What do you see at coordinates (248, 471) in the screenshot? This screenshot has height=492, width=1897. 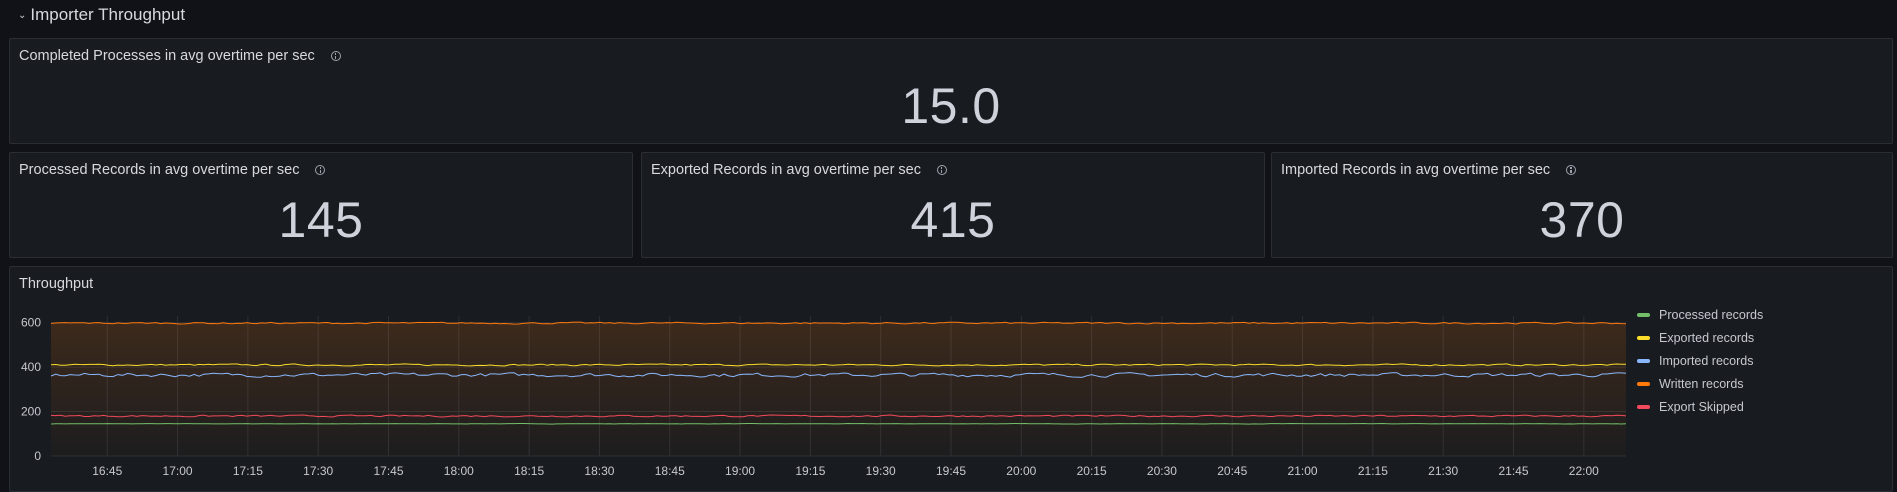 I see `x-tick-label: 17:15` at bounding box center [248, 471].